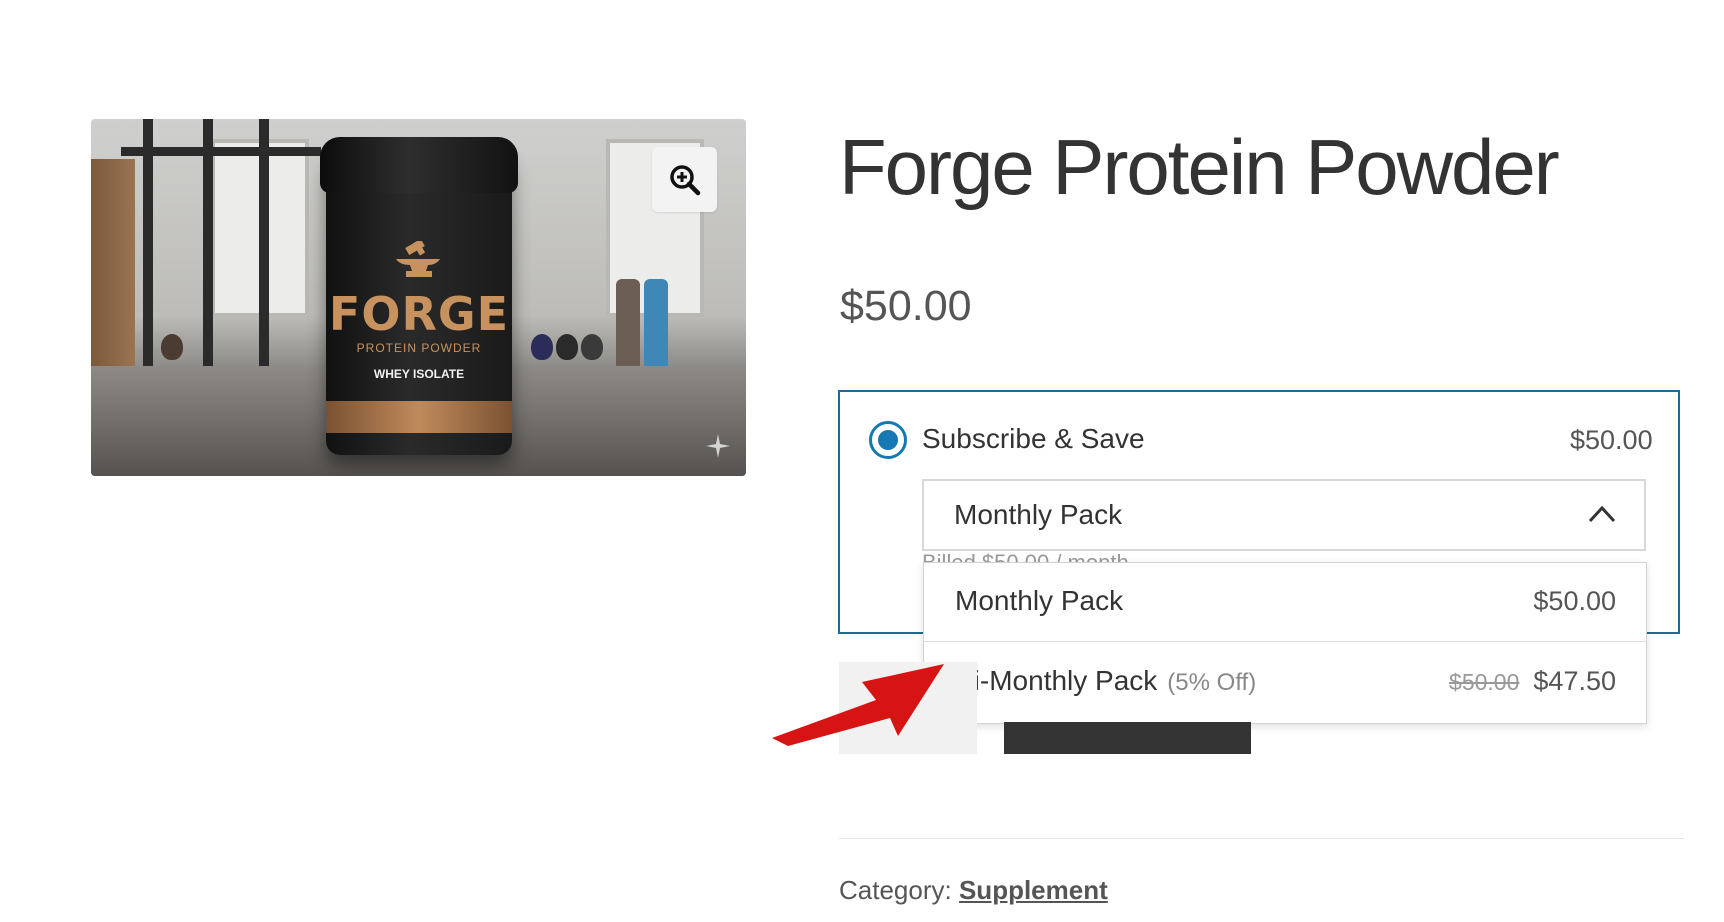 The width and height of the screenshot is (1724, 922). Describe the element at coordinates (1285, 602) in the screenshot. I see `dropdown-option-monthly: Monthly Pack $50.00` at that location.